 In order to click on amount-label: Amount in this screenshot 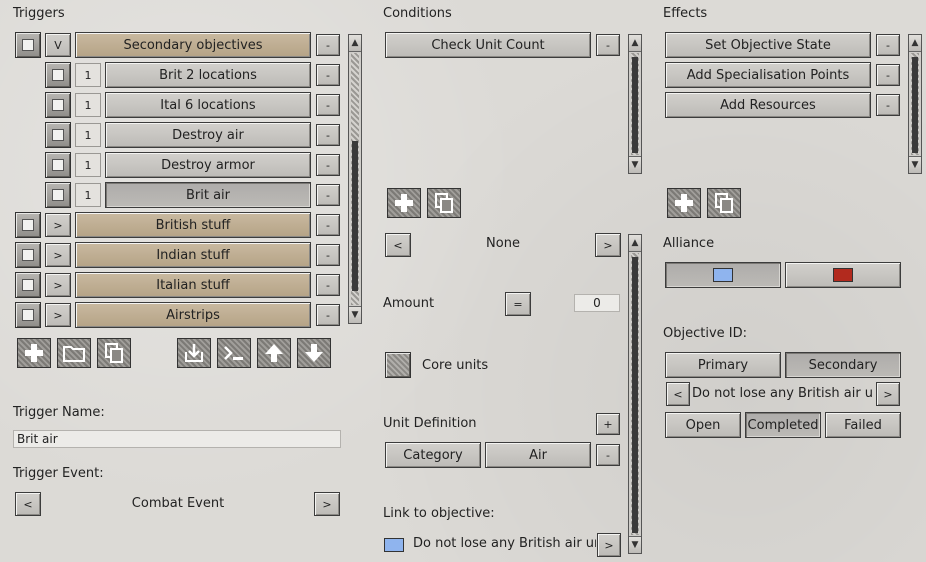, I will do `click(409, 303)`.